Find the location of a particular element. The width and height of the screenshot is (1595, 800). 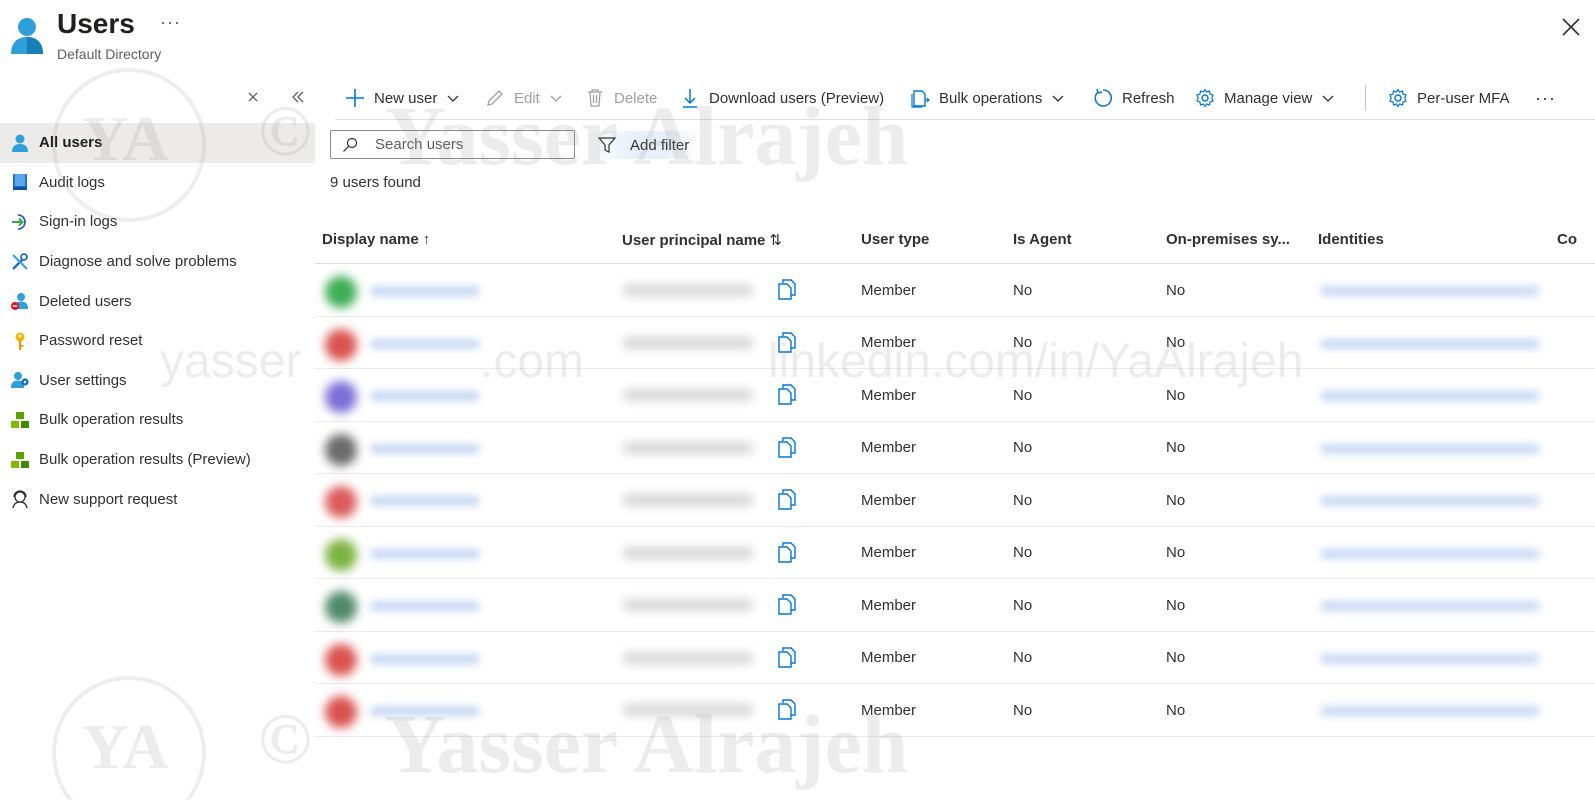

collapse-sidebar-icon is located at coordinates (298, 97).